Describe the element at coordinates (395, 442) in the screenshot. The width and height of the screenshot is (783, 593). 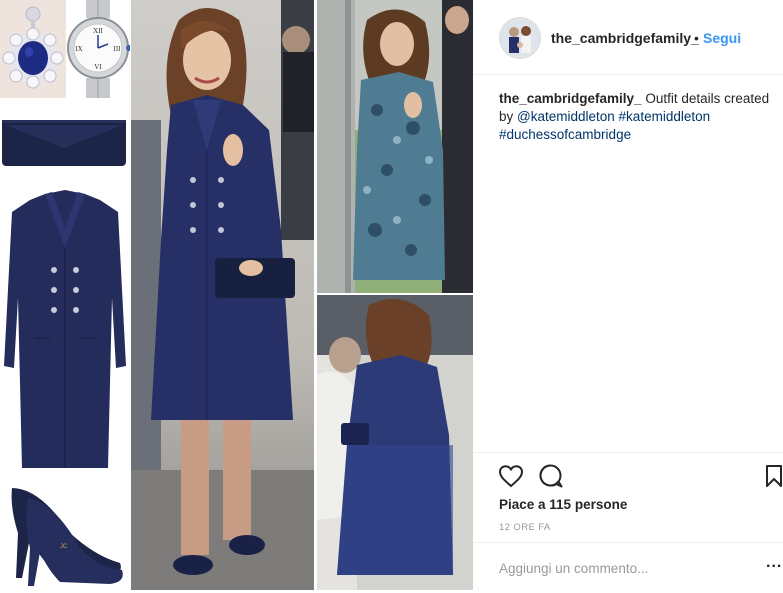
I see `back-view-photo` at that location.